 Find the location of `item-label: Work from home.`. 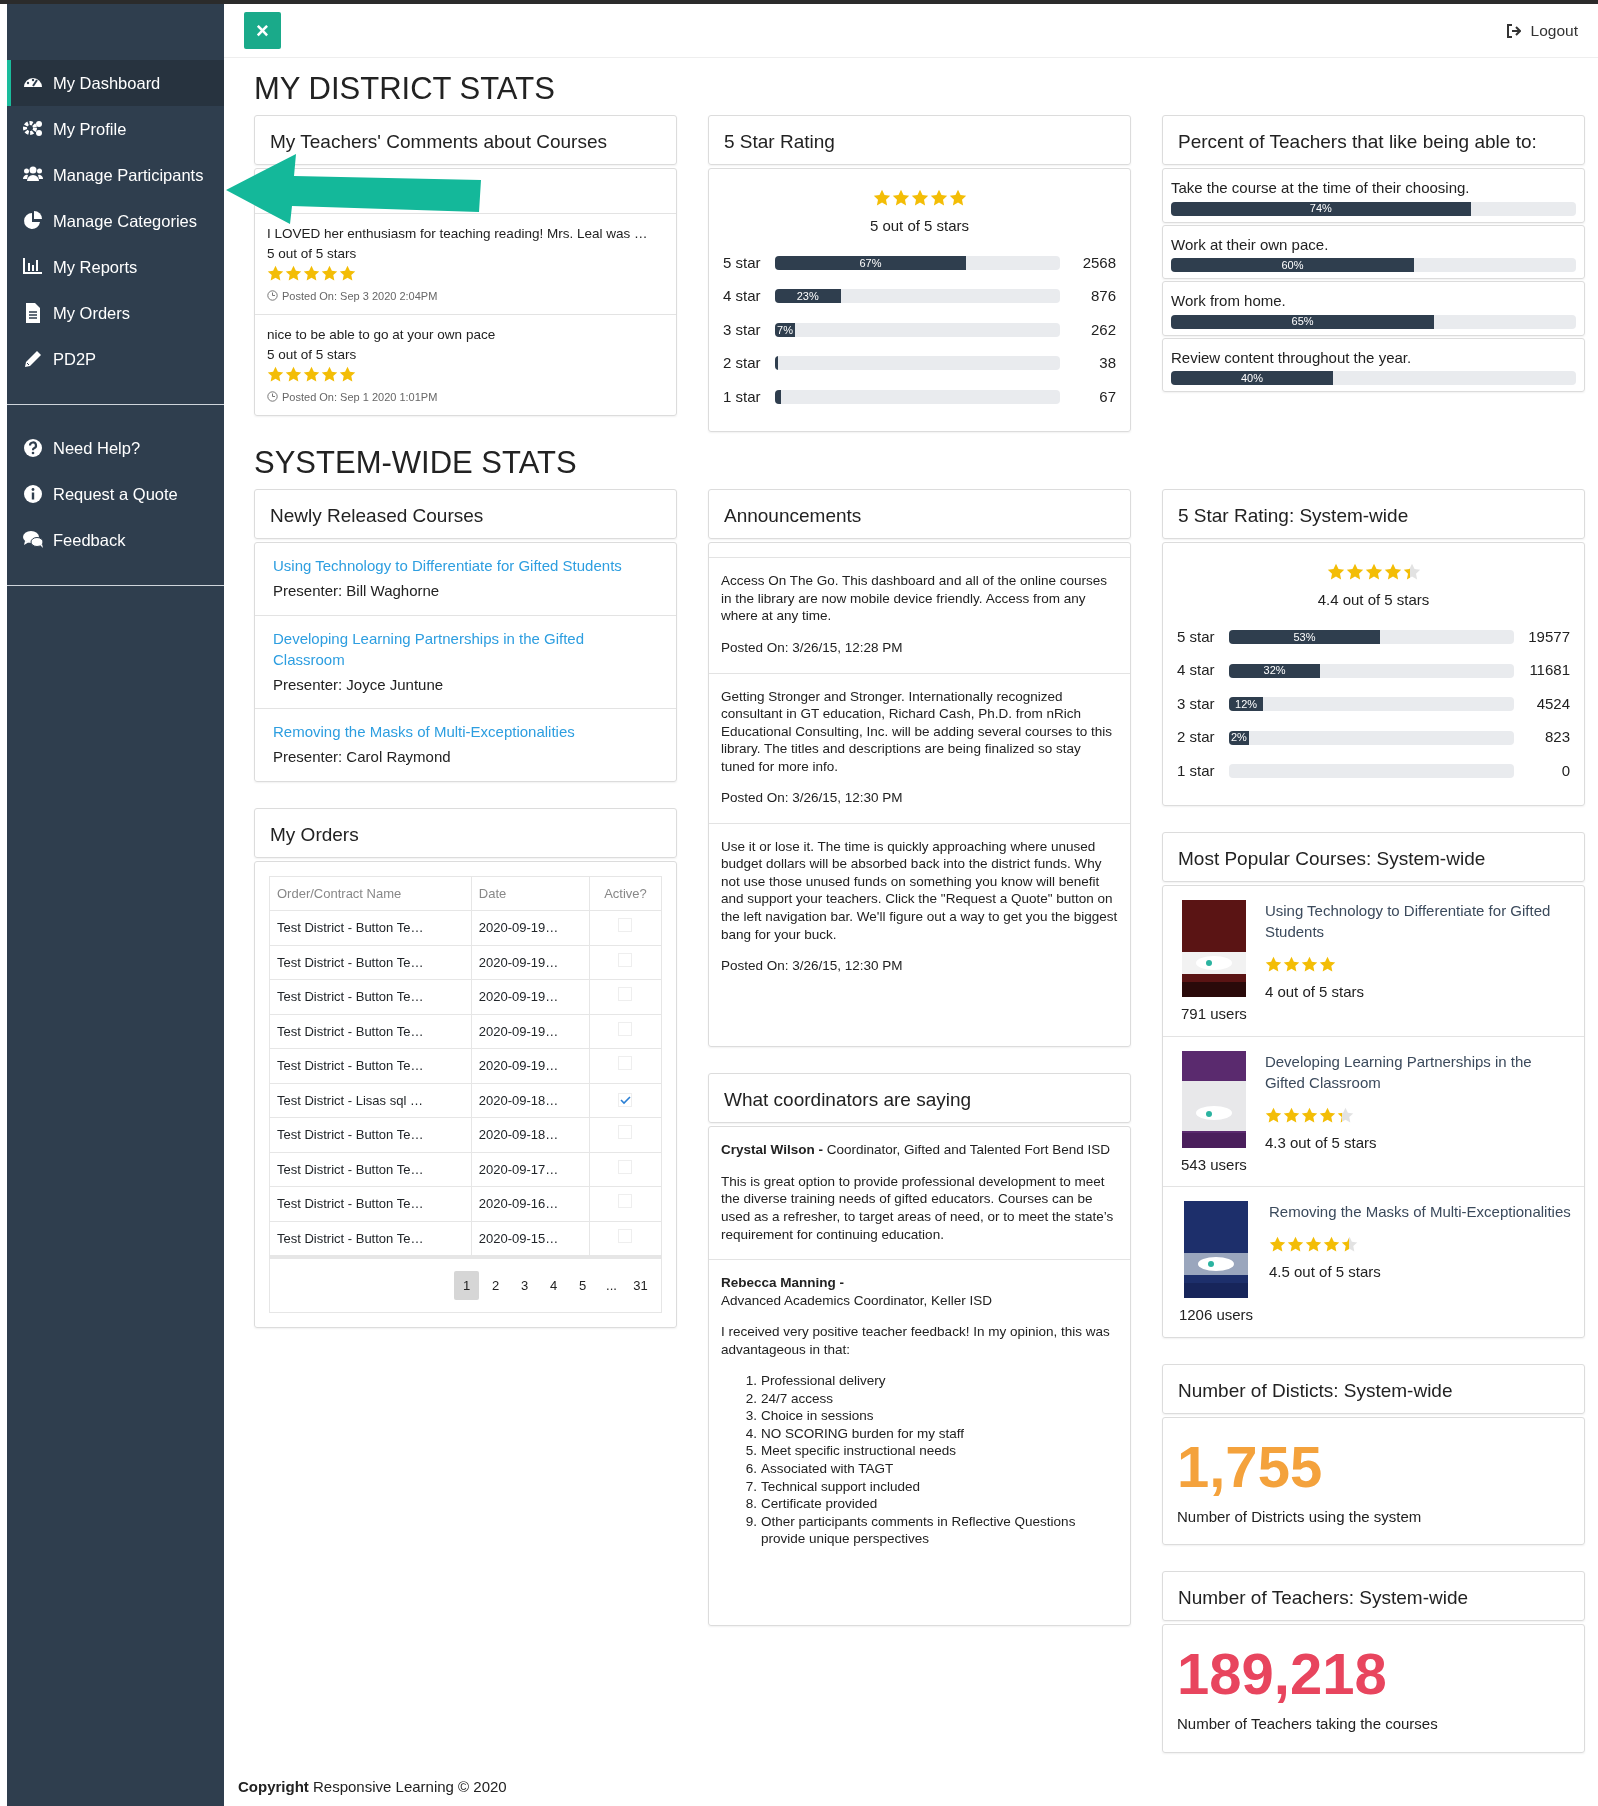

item-label: Work from home. is located at coordinates (1229, 301).